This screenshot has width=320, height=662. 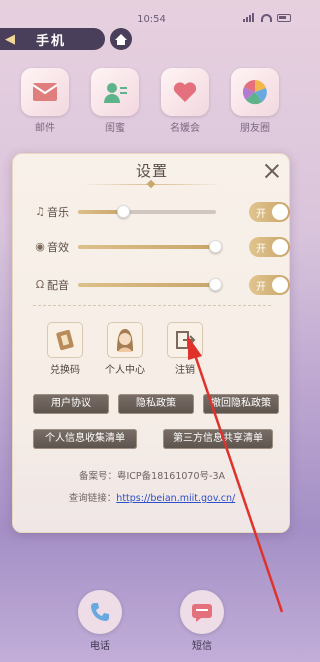 I want to click on heart-icon, so click(x=185, y=92).